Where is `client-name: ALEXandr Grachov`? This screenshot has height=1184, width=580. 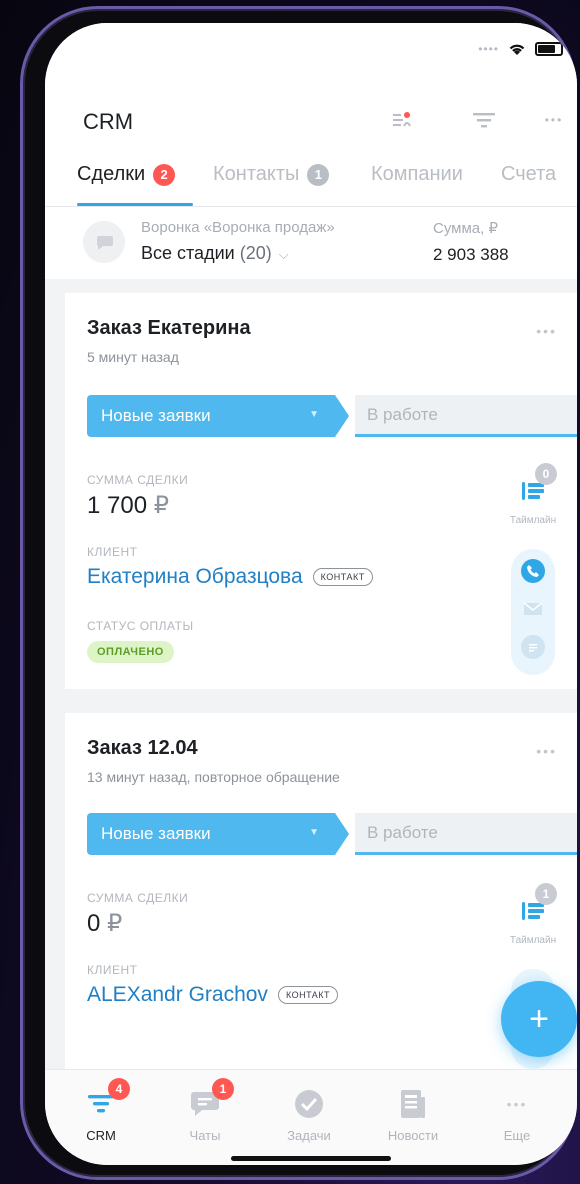
client-name: ALEXandr Grachov is located at coordinates (177, 994).